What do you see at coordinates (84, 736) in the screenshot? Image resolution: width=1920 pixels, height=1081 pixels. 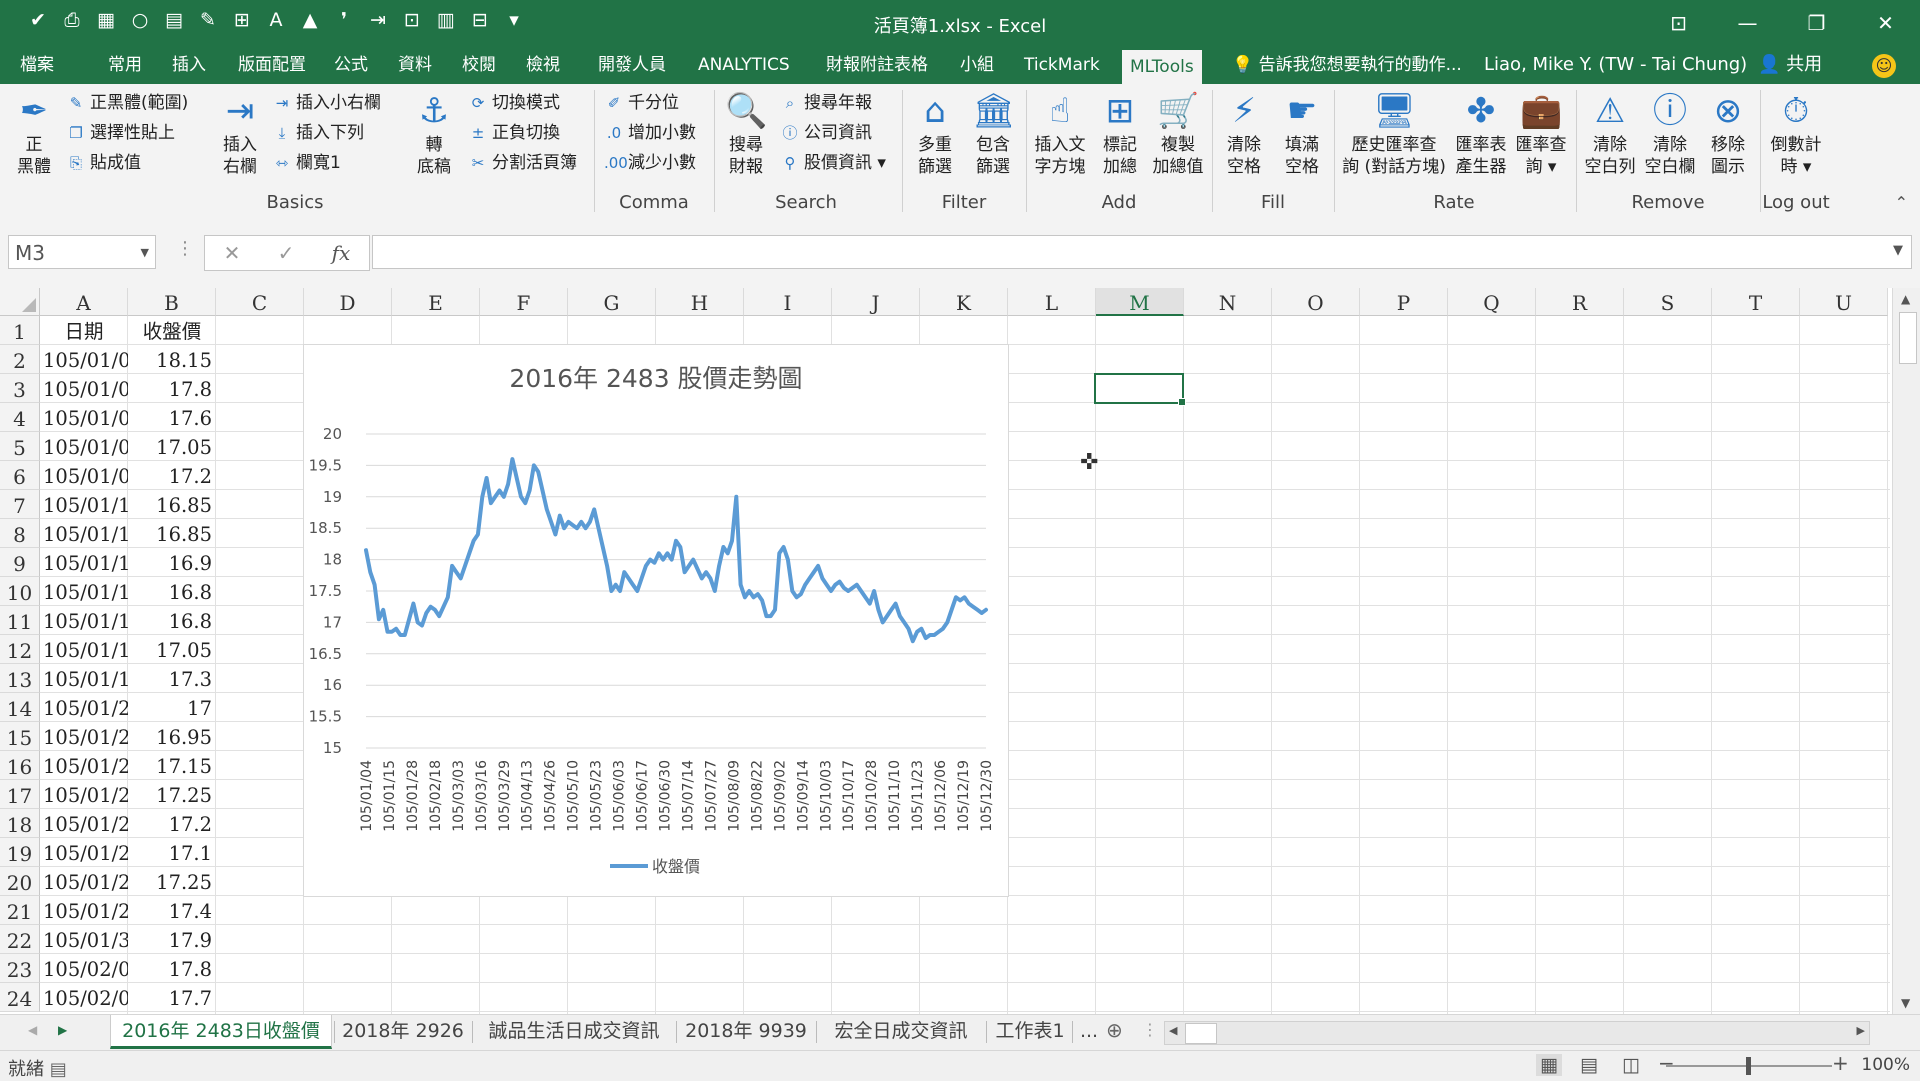 I see `cell-a15: 105/01/2` at bounding box center [84, 736].